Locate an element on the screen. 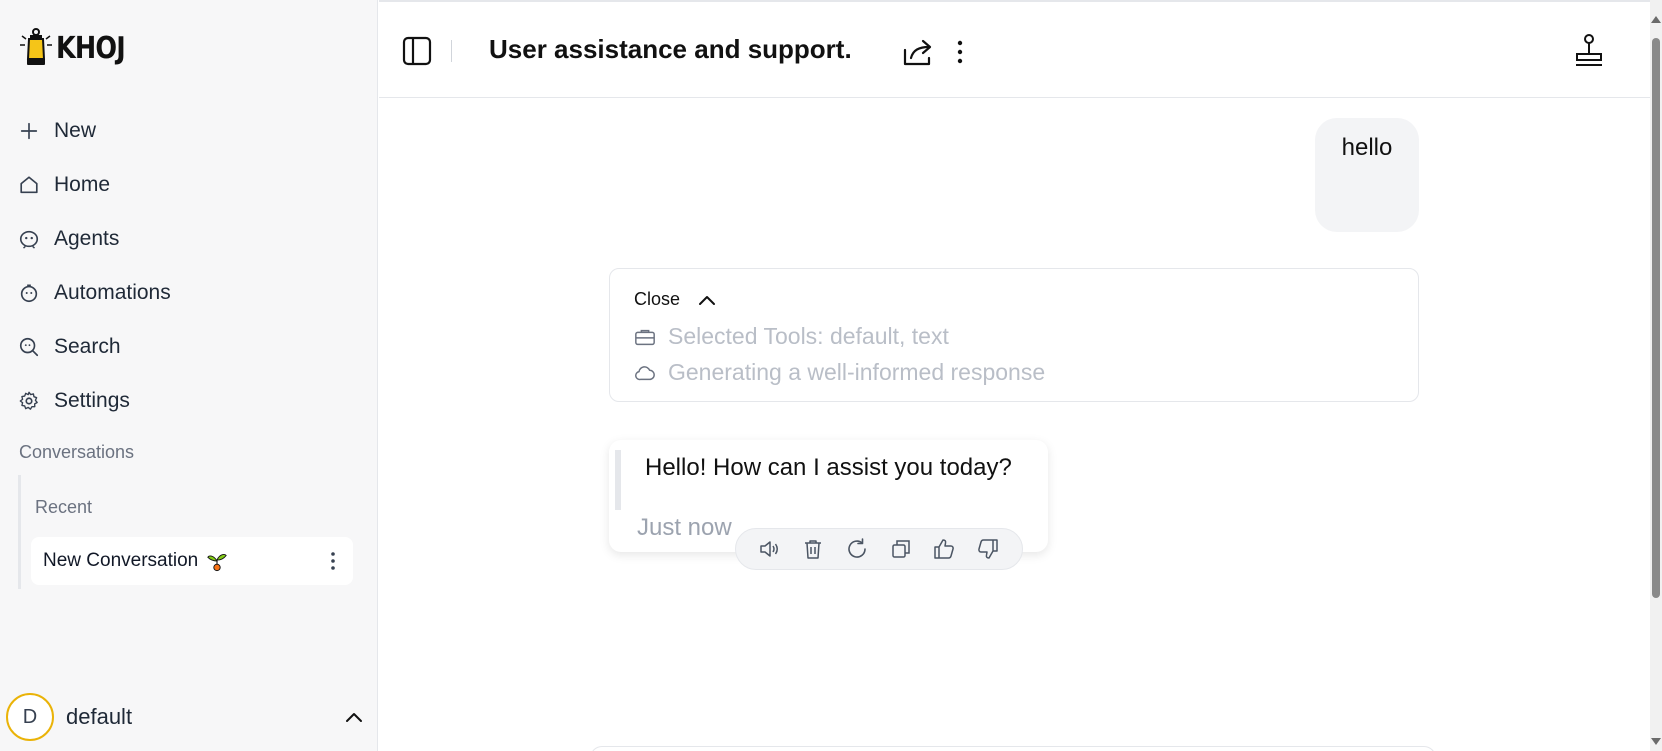  conversation-item: New Conversation is located at coordinates (192, 561).